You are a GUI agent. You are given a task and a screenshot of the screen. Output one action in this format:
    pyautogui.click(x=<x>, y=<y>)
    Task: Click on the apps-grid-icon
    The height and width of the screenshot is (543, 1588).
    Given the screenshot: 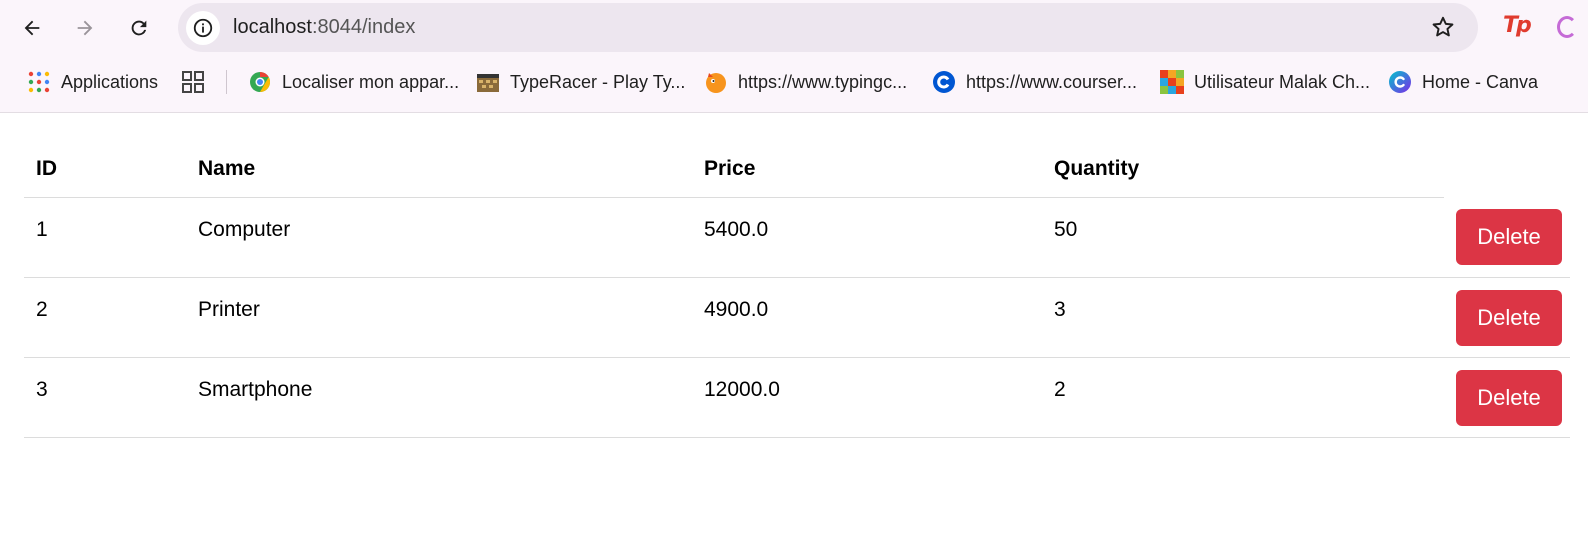 What is the action you would take?
    pyautogui.click(x=39, y=82)
    